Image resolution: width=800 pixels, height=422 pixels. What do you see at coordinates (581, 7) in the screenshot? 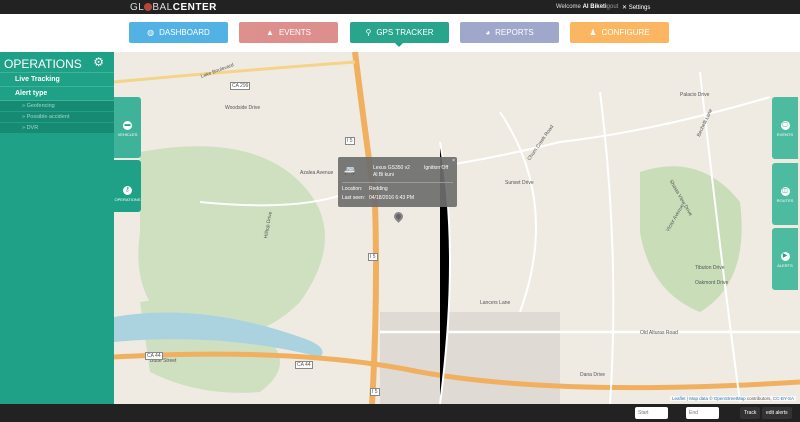
I see `welcome-text: Welcome Al Biketi` at bounding box center [581, 7].